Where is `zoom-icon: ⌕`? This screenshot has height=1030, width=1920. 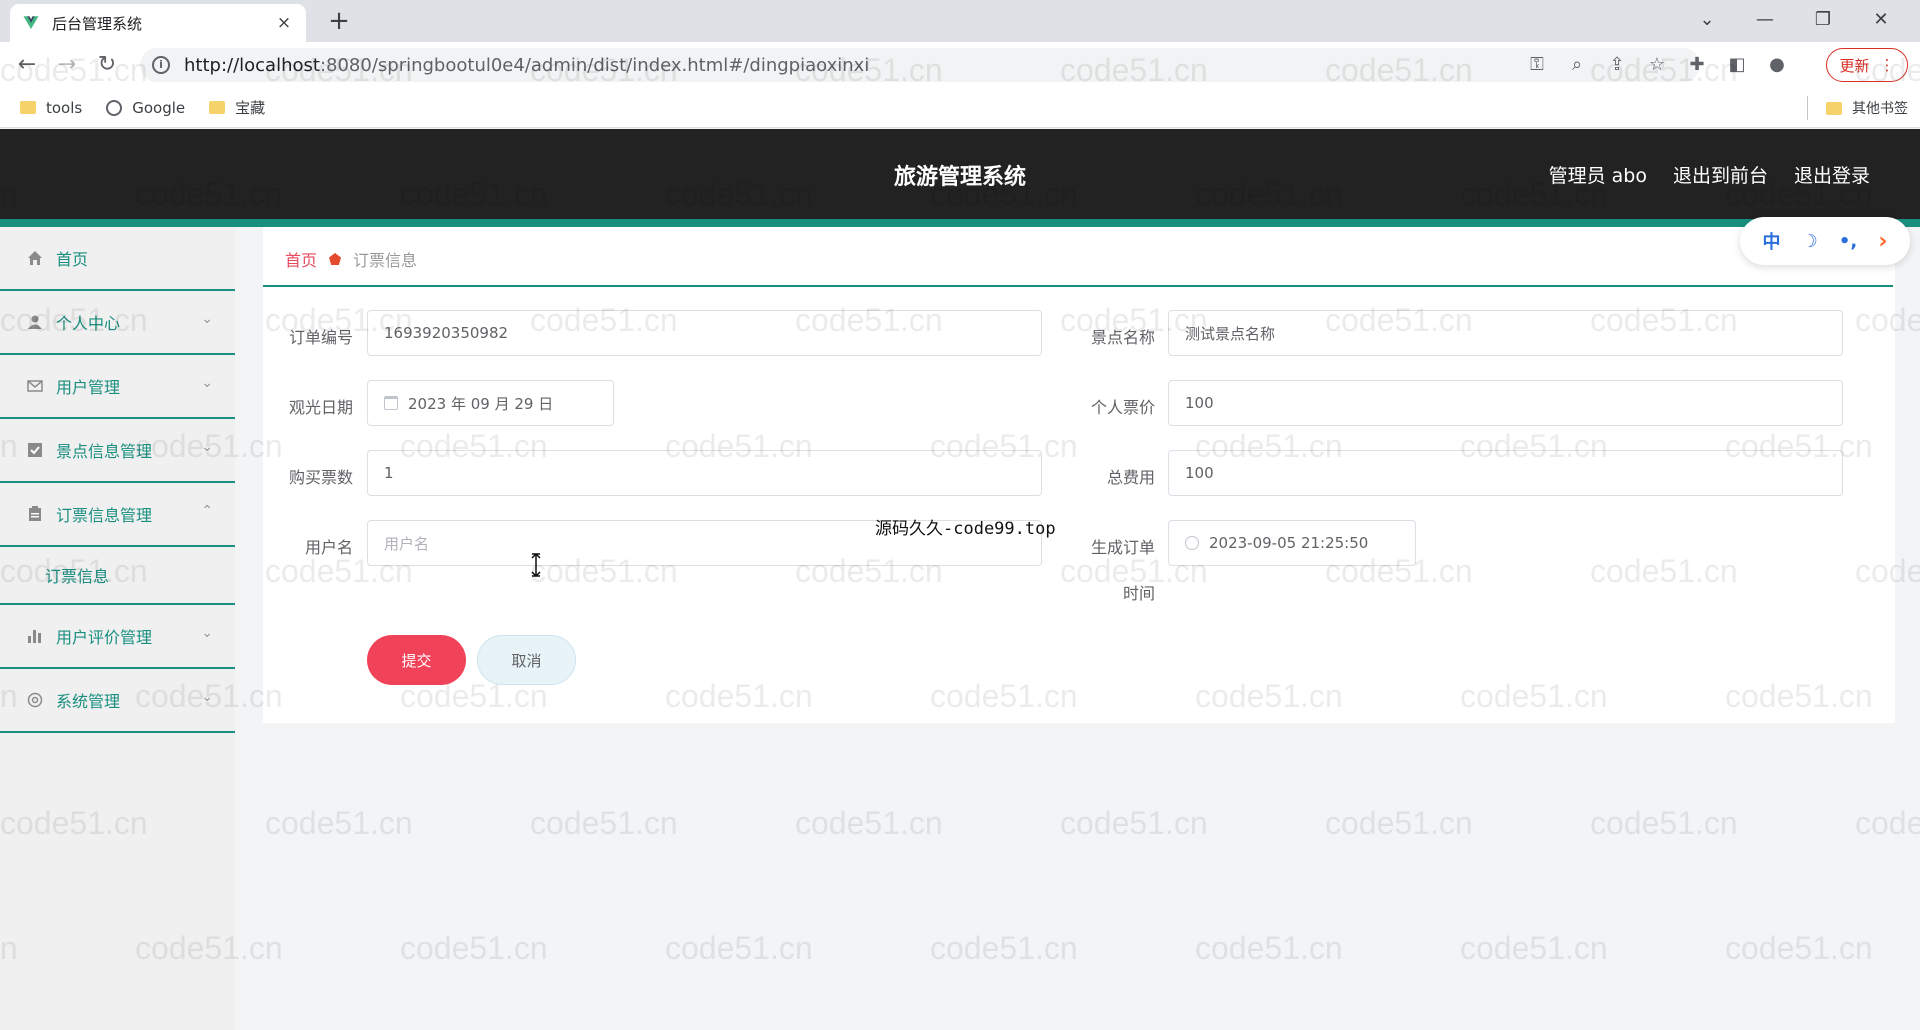
zoom-icon: ⌕ is located at coordinates (1577, 65).